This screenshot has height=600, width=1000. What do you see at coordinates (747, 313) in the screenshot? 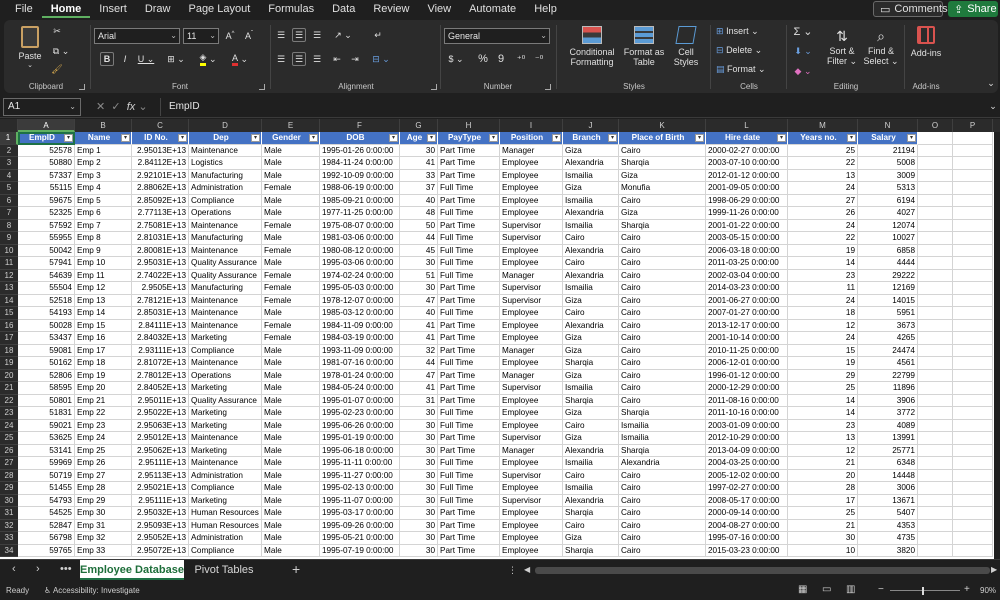
I see `data-cell: 2007-01-27 0:00:00` at bounding box center [747, 313].